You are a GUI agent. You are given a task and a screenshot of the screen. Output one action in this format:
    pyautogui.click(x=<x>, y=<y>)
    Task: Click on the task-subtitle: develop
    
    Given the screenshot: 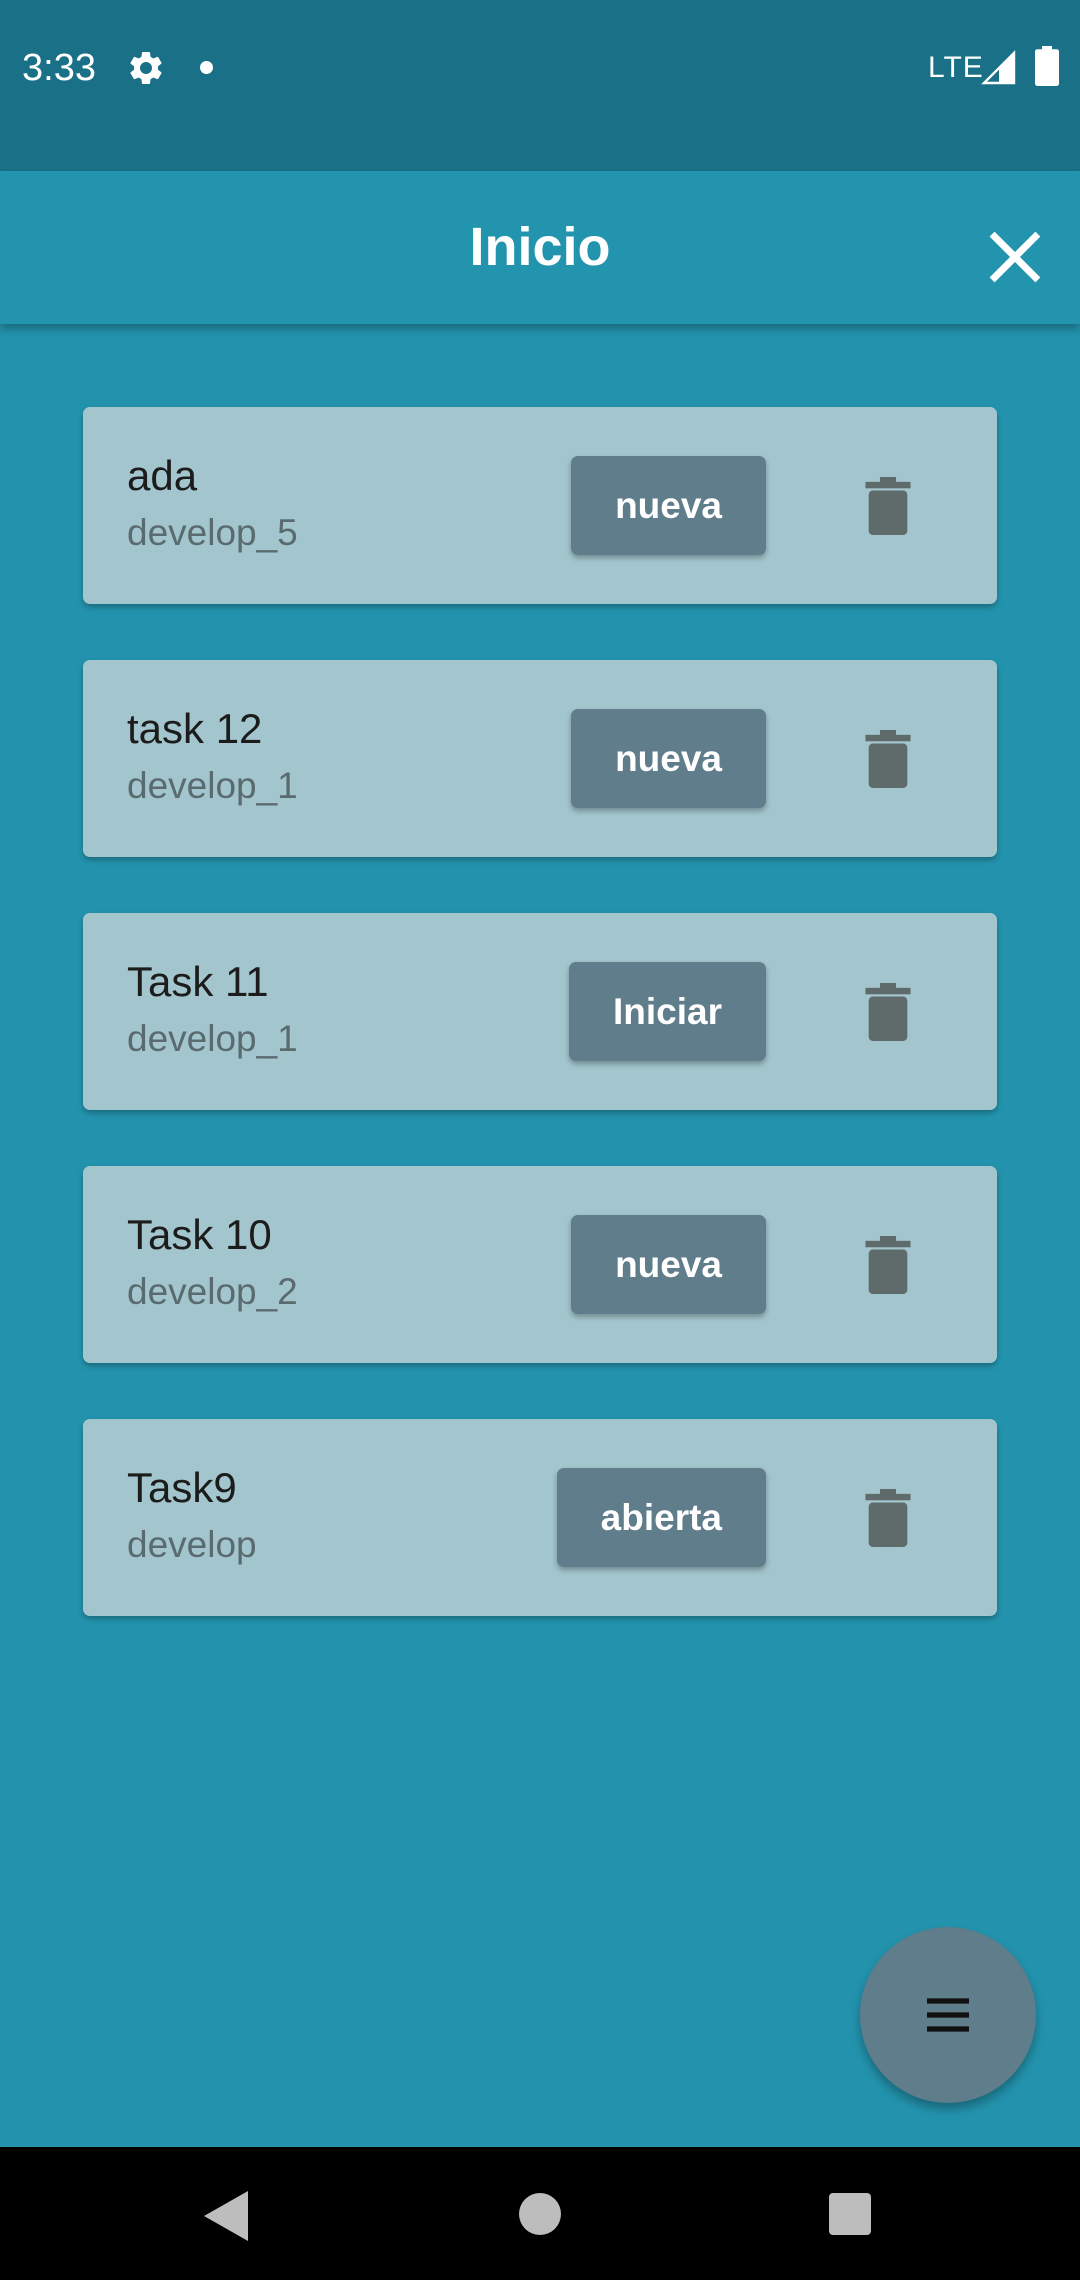 What is the action you would take?
    pyautogui.click(x=192, y=1544)
    